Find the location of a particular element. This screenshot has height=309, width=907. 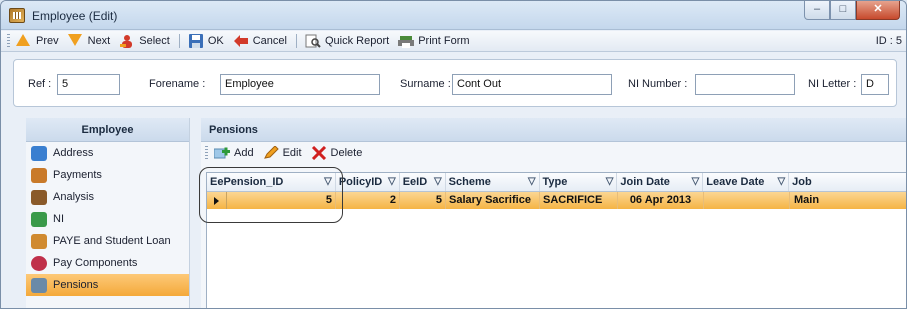

quick-report-label: Quick Report is located at coordinates (357, 41).